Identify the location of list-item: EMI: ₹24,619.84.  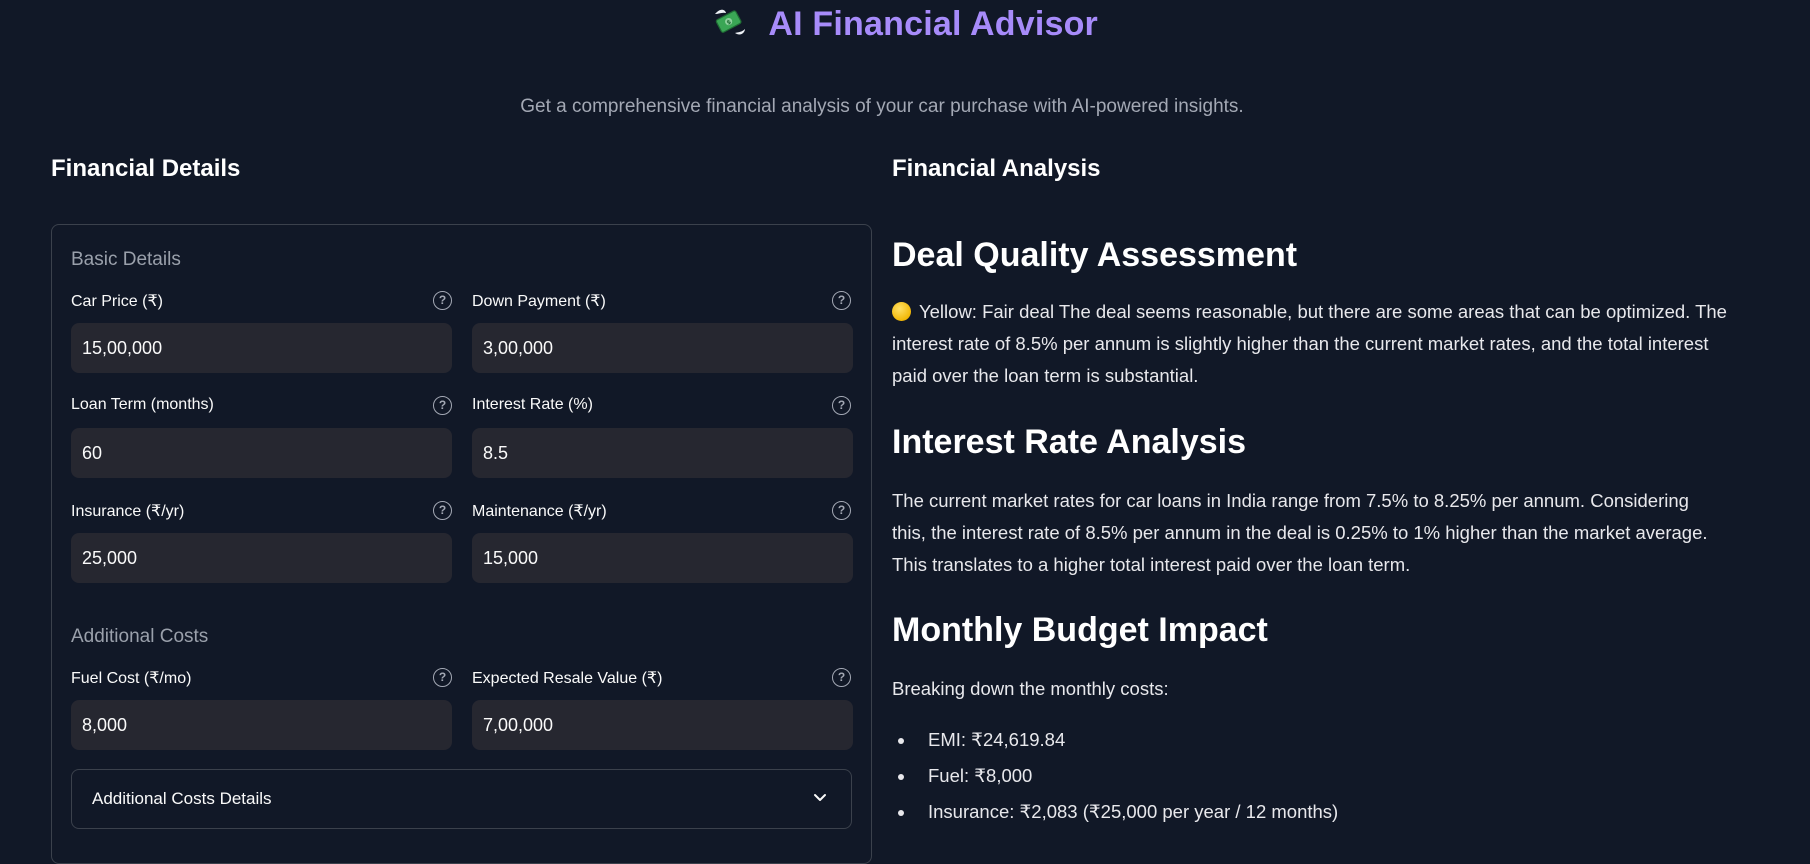
(981, 739).